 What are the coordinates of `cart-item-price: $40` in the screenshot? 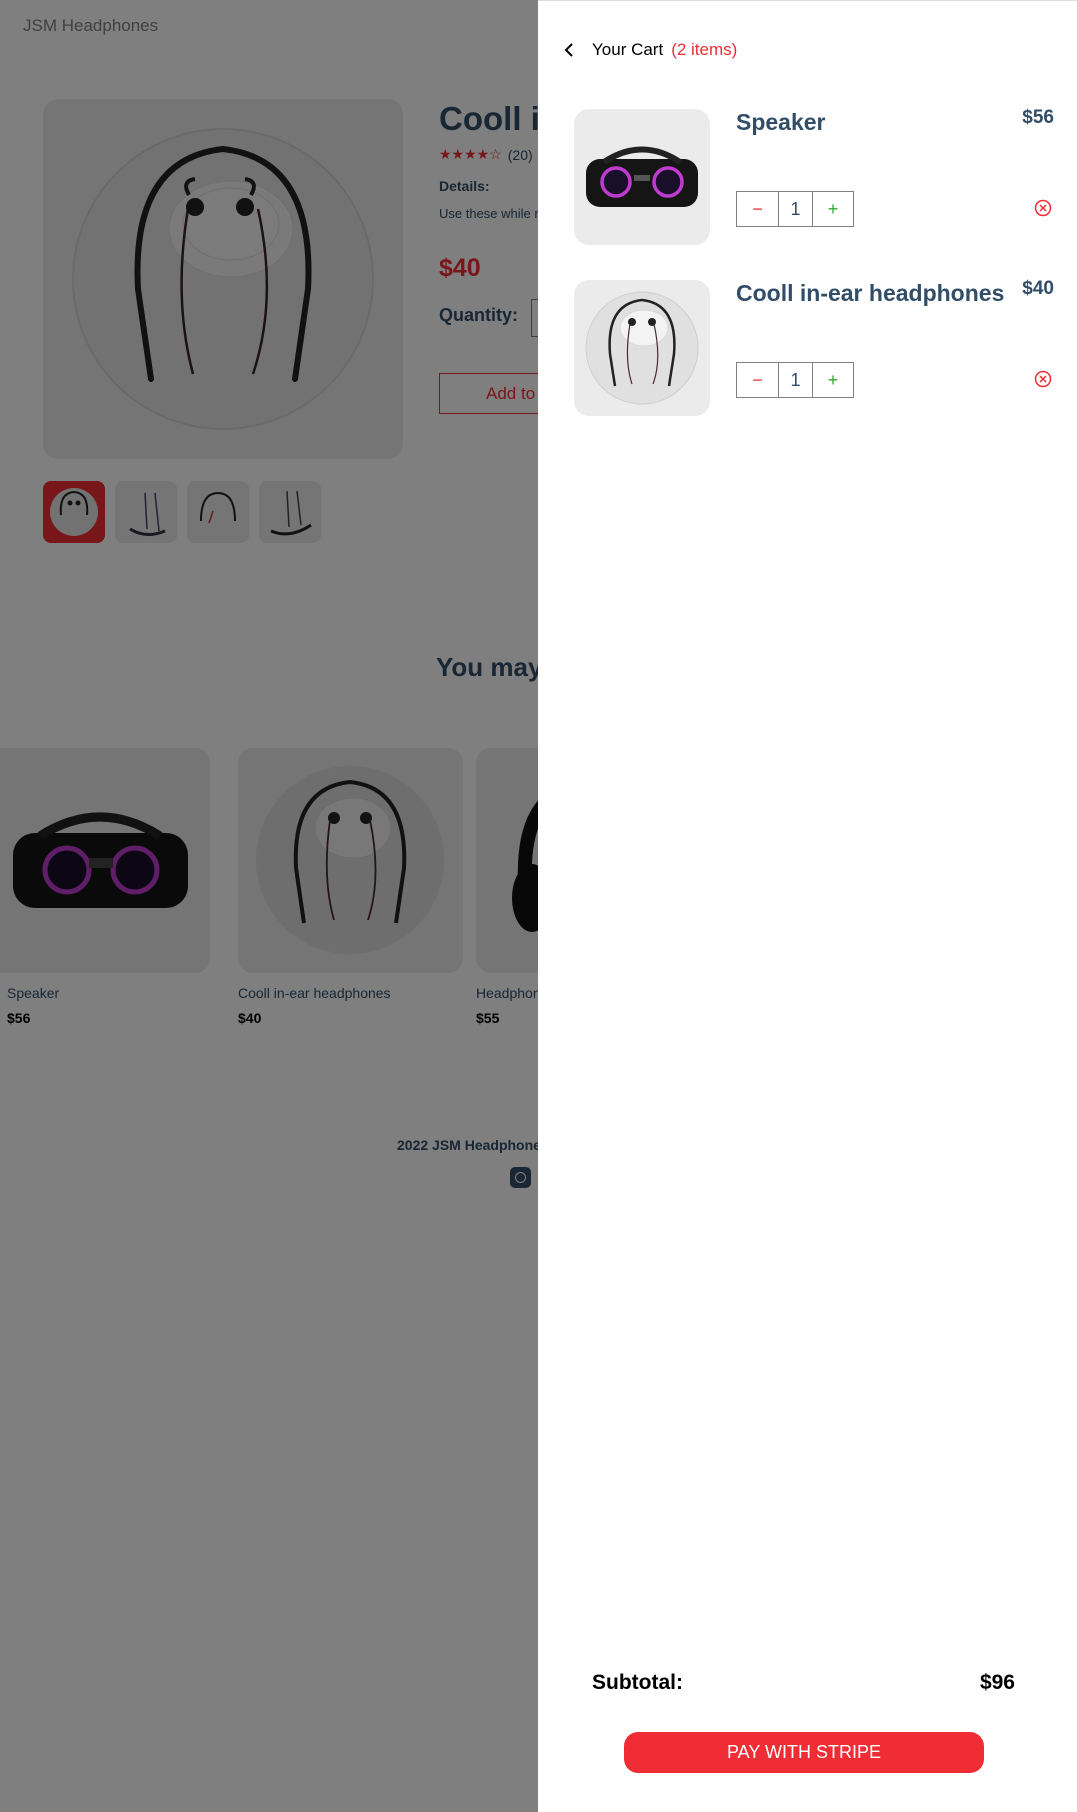 It's located at (1038, 288).